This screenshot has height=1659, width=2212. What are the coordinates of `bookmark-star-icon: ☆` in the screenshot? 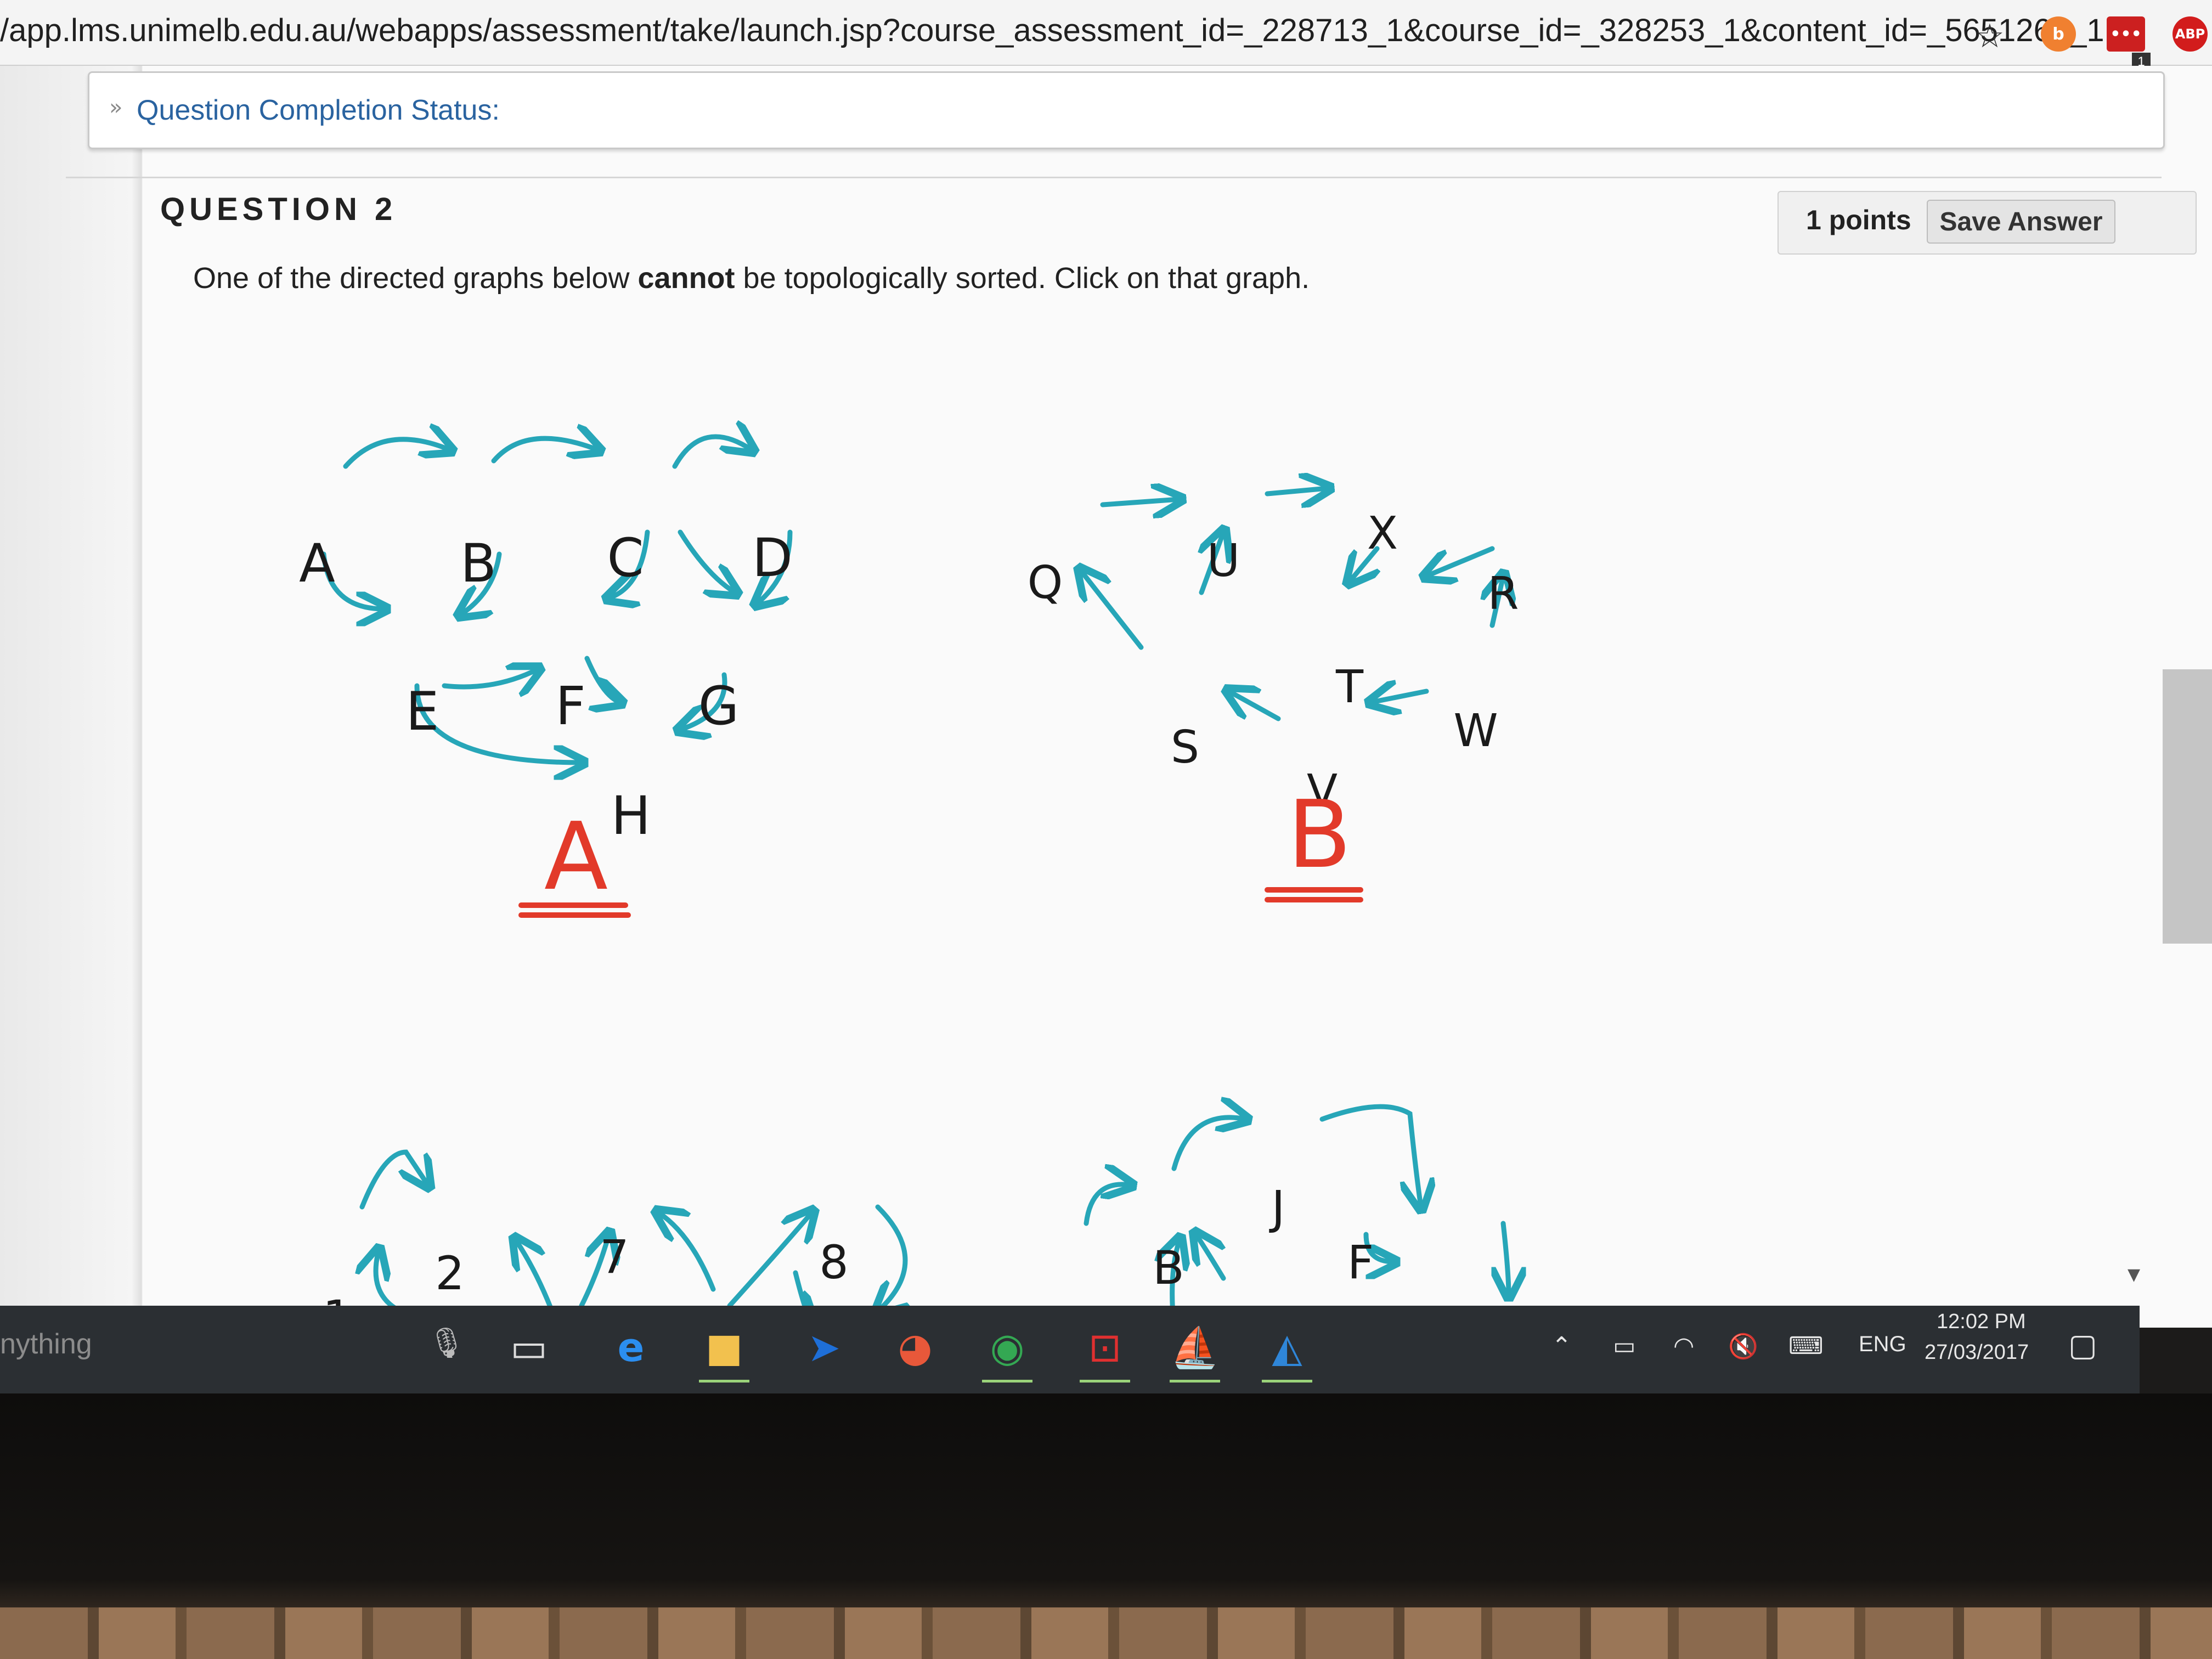 It's located at (1990, 36).